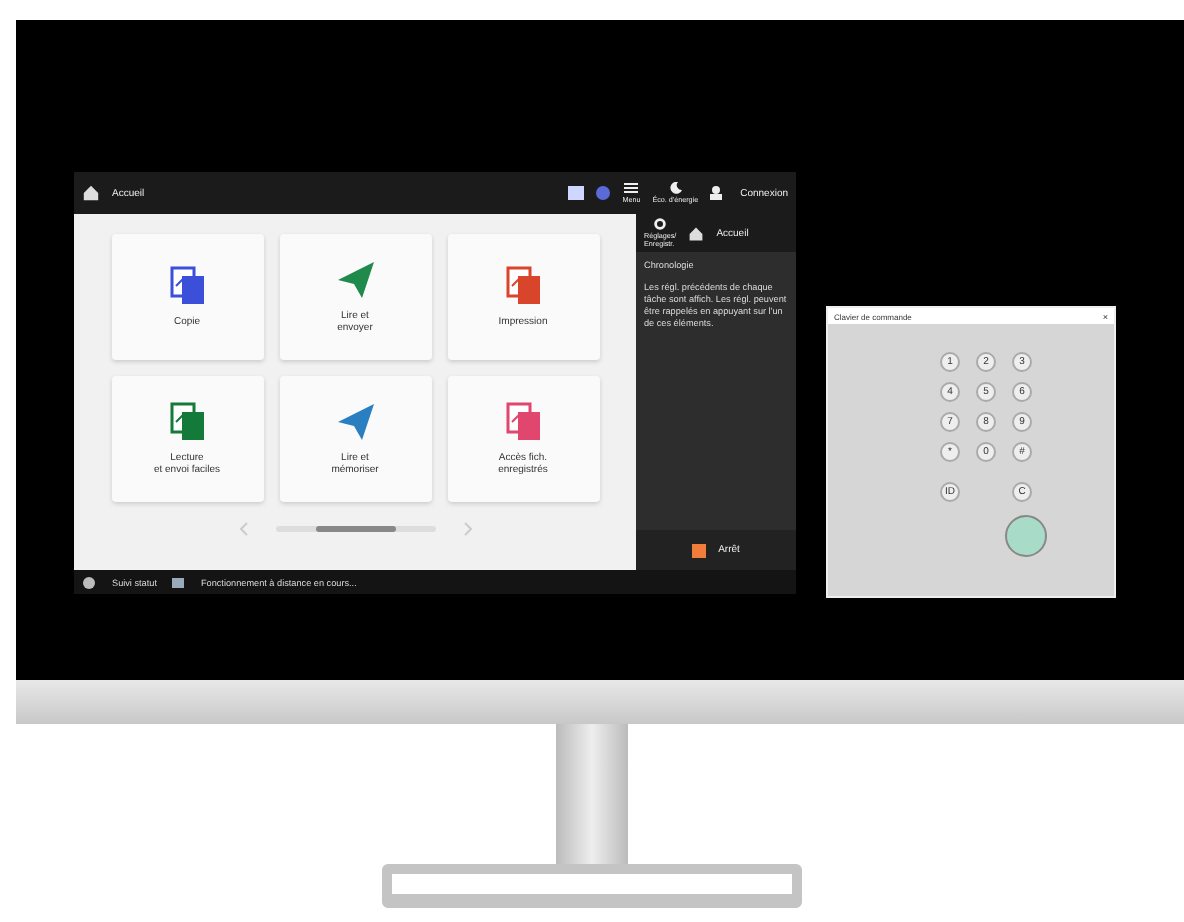 This screenshot has height=922, width=1184. Describe the element at coordinates (1026, 536) in the screenshot. I see `start-button` at that location.